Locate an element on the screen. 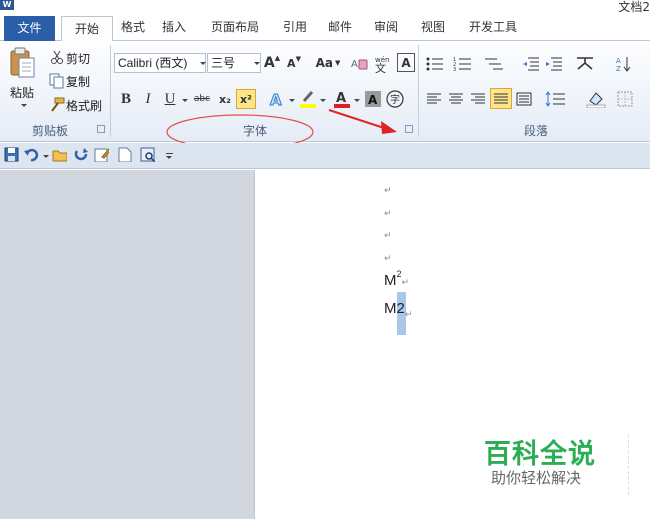  font-color-icon: A is located at coordinates (342, 99).